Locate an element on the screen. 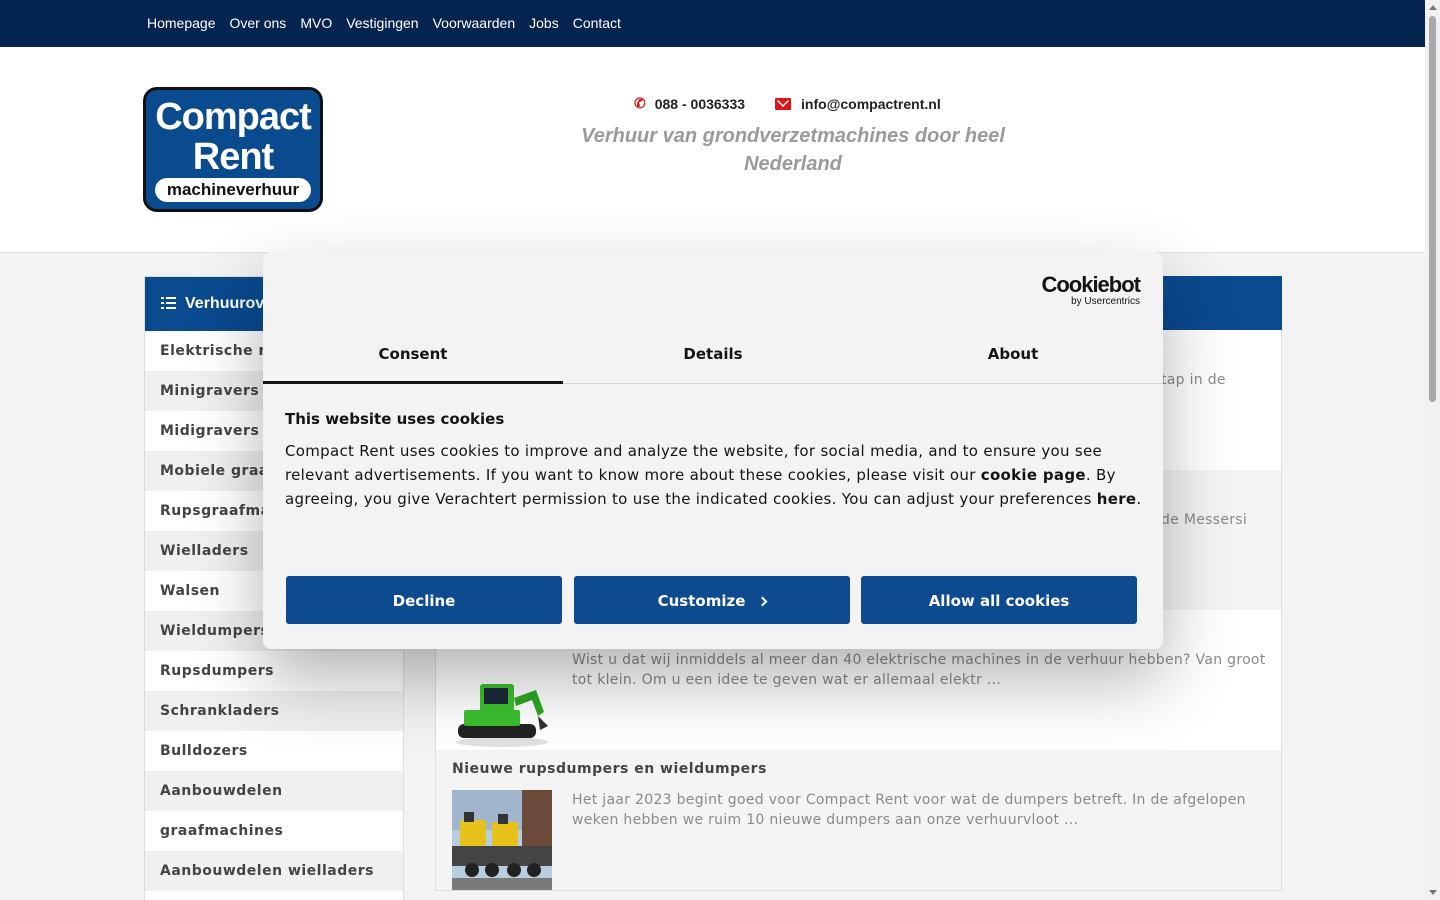 This screenshot has width=1440, height=900. dumpers-truck-image is located at coordinates (502, 840).